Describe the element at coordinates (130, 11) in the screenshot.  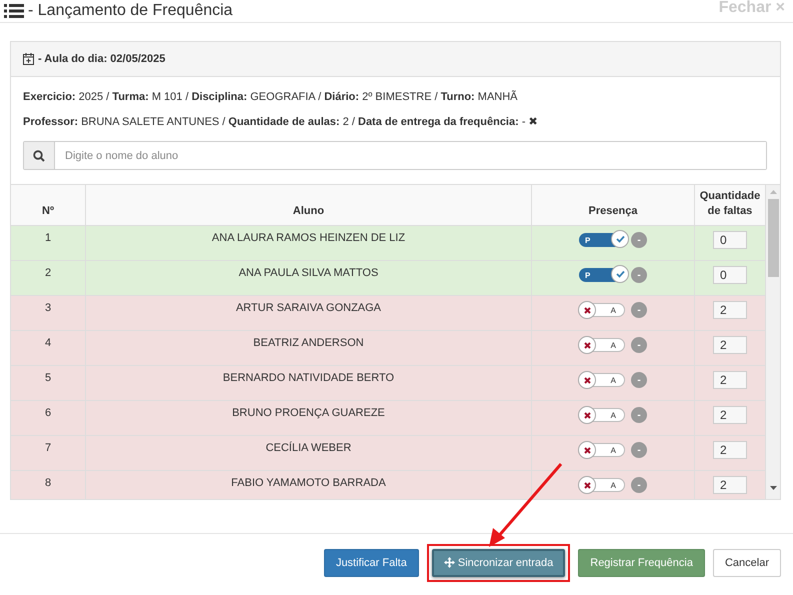
I see `window-title: - Lançamento de Frequência` at that location.